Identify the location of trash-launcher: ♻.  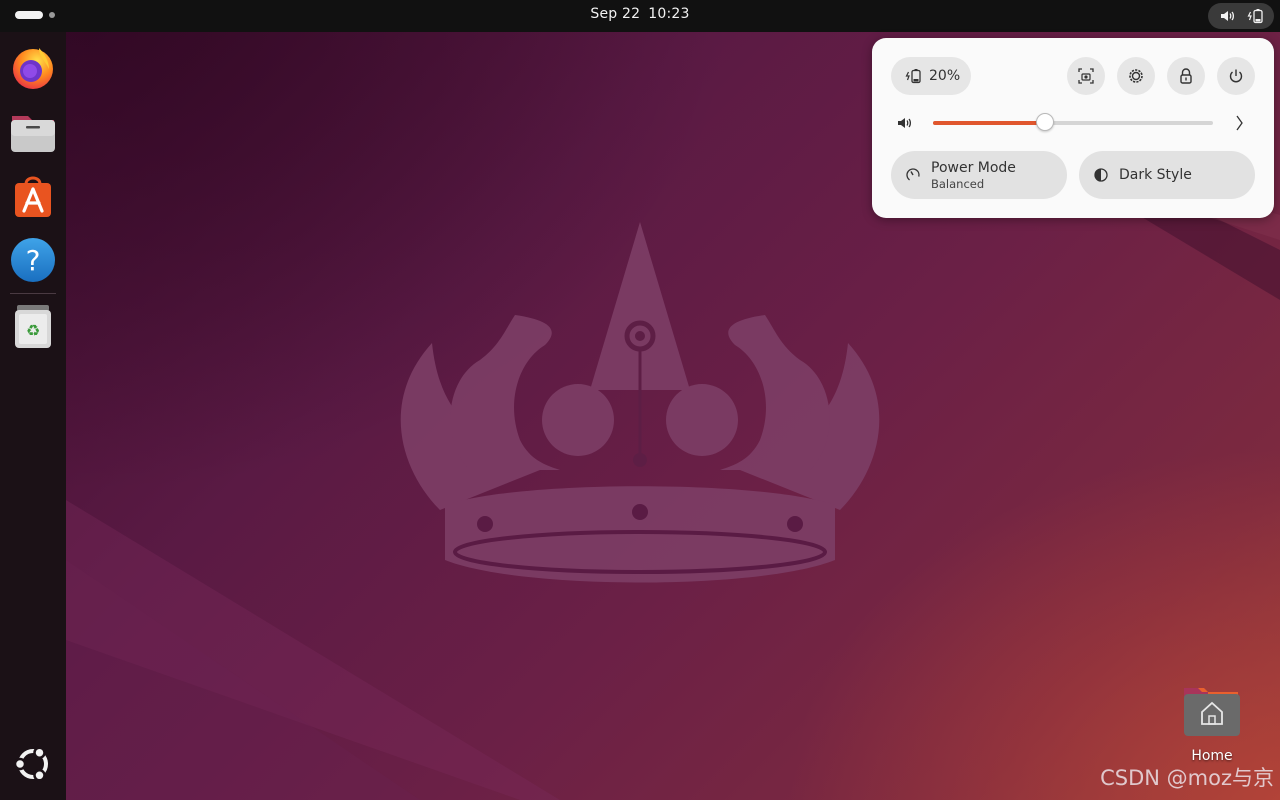
(33, 326).